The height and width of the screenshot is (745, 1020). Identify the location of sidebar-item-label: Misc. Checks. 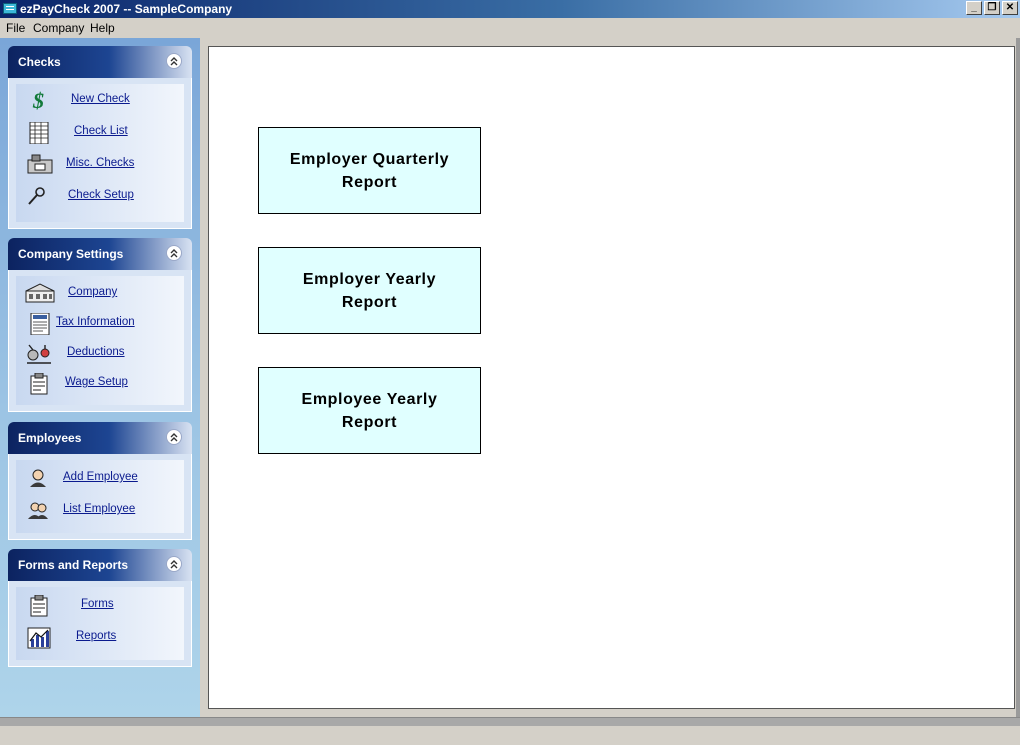
(100, 163).